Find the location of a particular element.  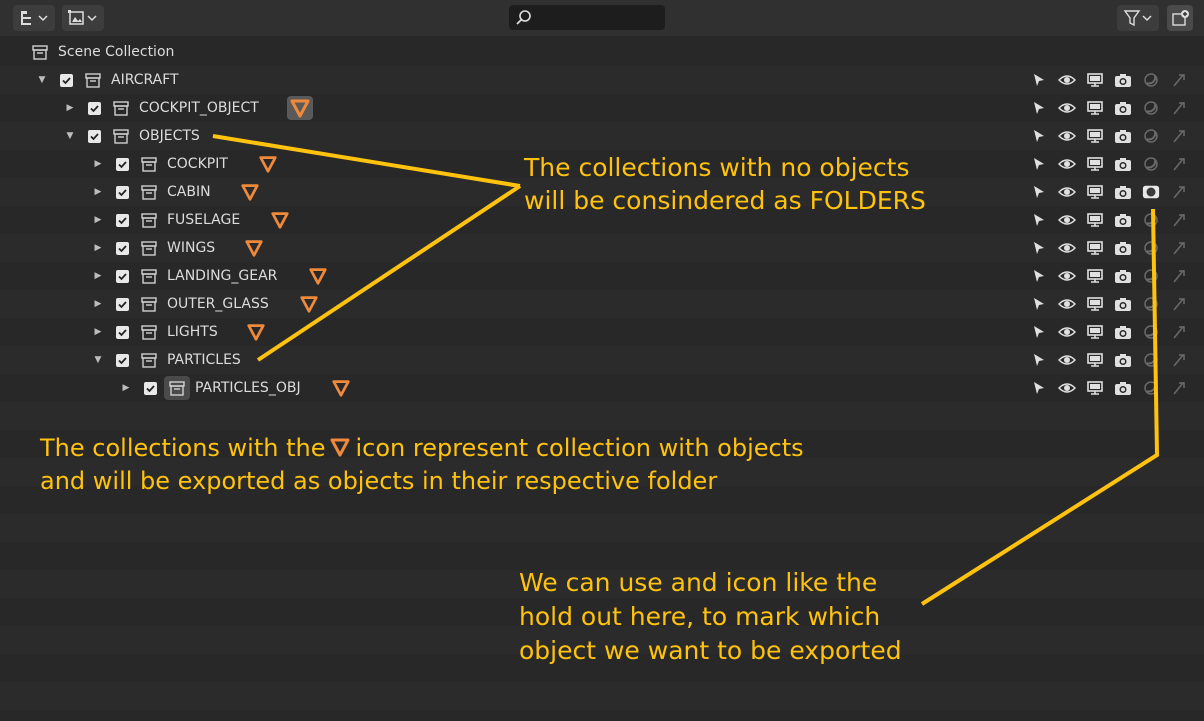

collection-label: OBJECTS is located at coordinates (169, 136).